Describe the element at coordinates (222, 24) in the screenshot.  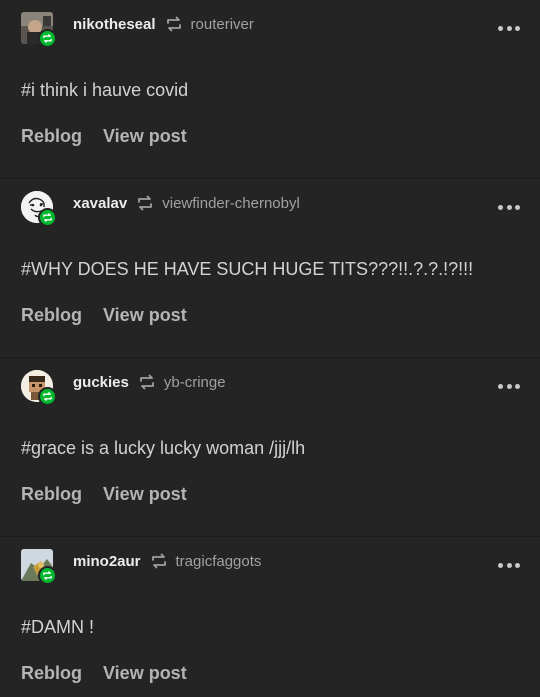
I see `source-blog-link: routeriver` at that location.